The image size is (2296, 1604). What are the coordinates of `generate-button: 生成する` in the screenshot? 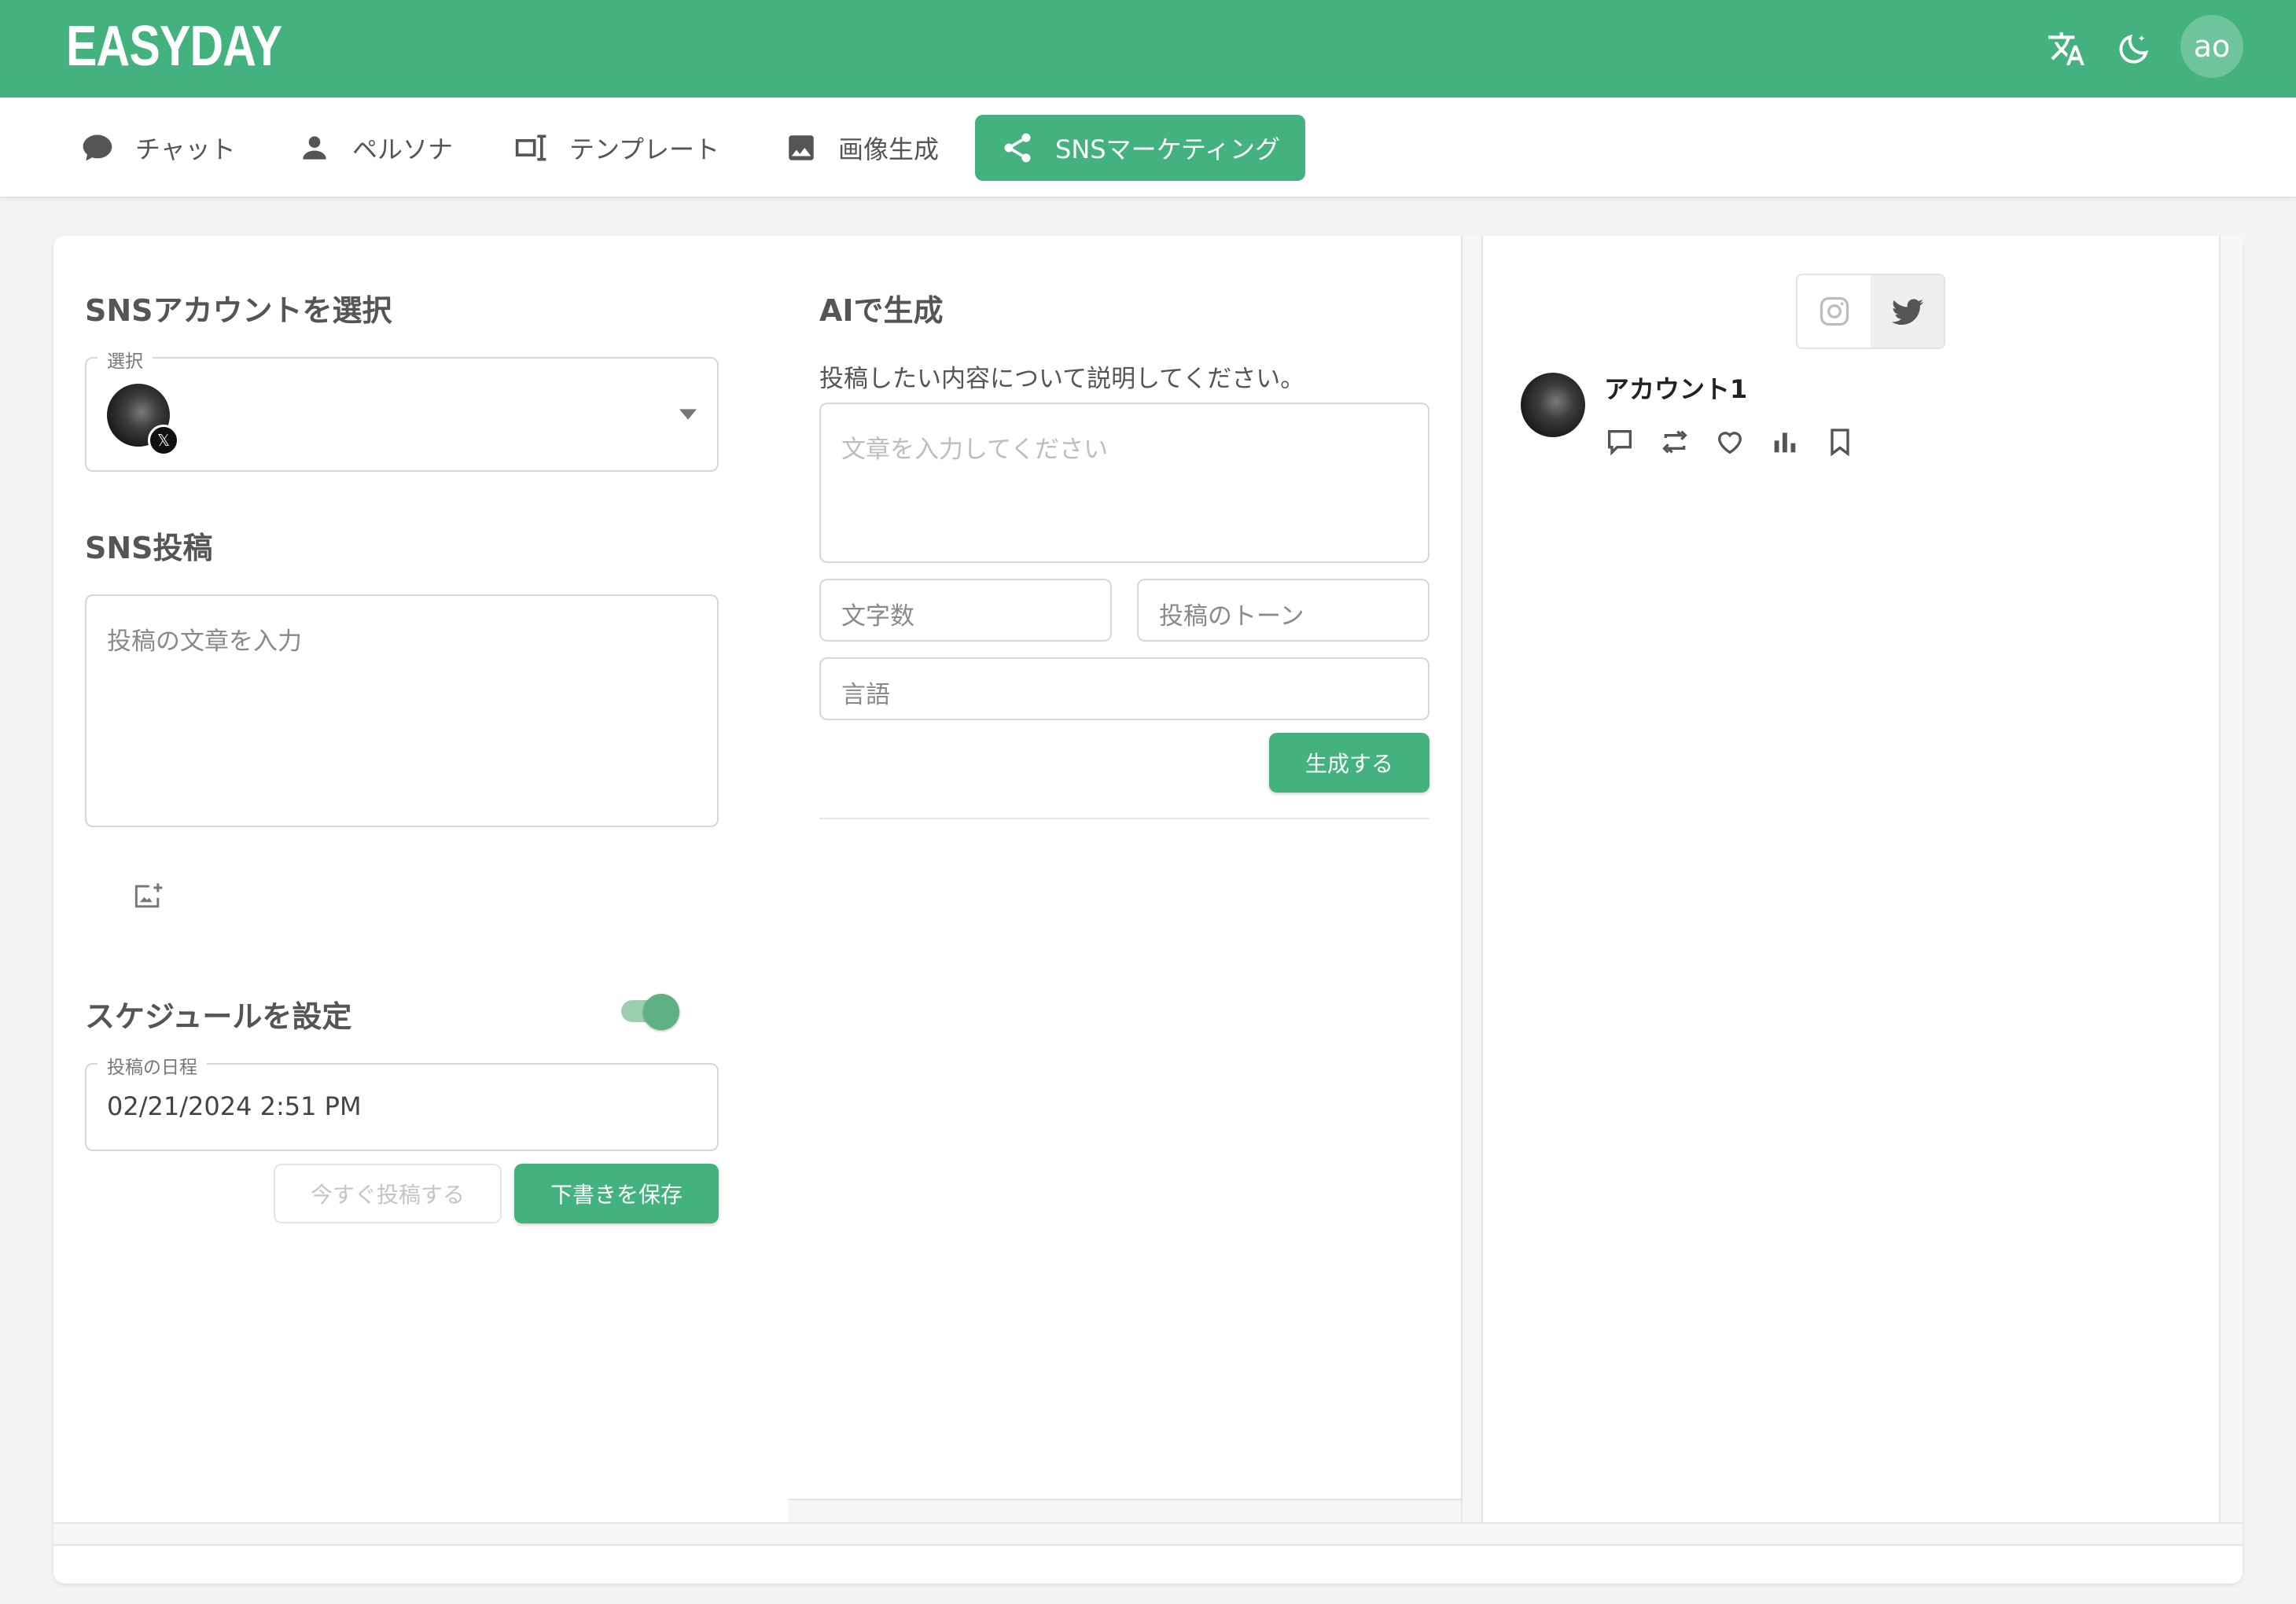 It's located at (1349, 763).